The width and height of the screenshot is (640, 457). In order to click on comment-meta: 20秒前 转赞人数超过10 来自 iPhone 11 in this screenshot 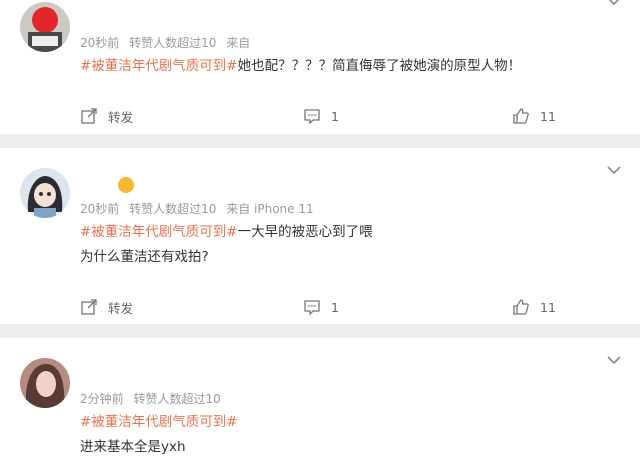, I will do `click(200, 208)`.